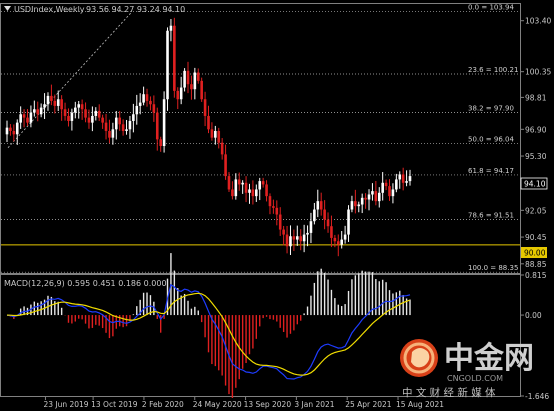  What do you see at coordinates (536, 129) in the screenshot?
I see `price-tick-label: 96.90` at bounding box center [536, 129].